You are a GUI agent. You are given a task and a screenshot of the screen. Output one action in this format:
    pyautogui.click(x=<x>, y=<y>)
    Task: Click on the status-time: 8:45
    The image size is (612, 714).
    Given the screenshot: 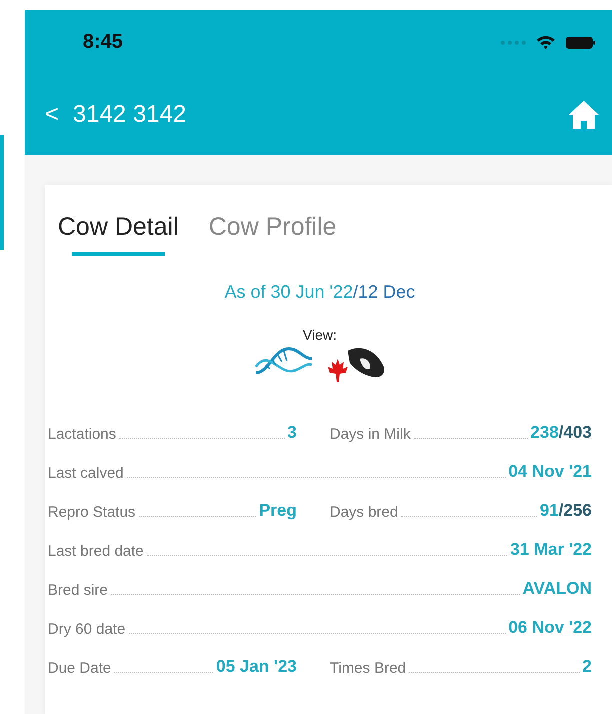 What is the action you would take?
    pyautogui.click(x=103, y=42)
    